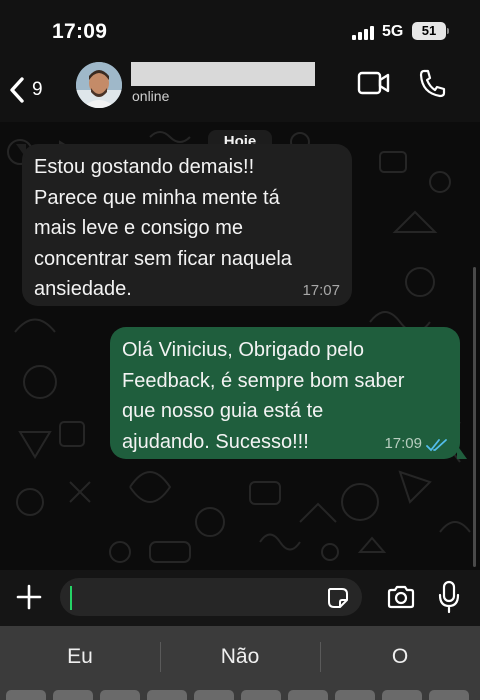 This screenshot has width=480, height=700. What do you see at coordinates (403, 443) in the screenshot?
I see `message-time: 17:09` at bounding box center [403, 443].